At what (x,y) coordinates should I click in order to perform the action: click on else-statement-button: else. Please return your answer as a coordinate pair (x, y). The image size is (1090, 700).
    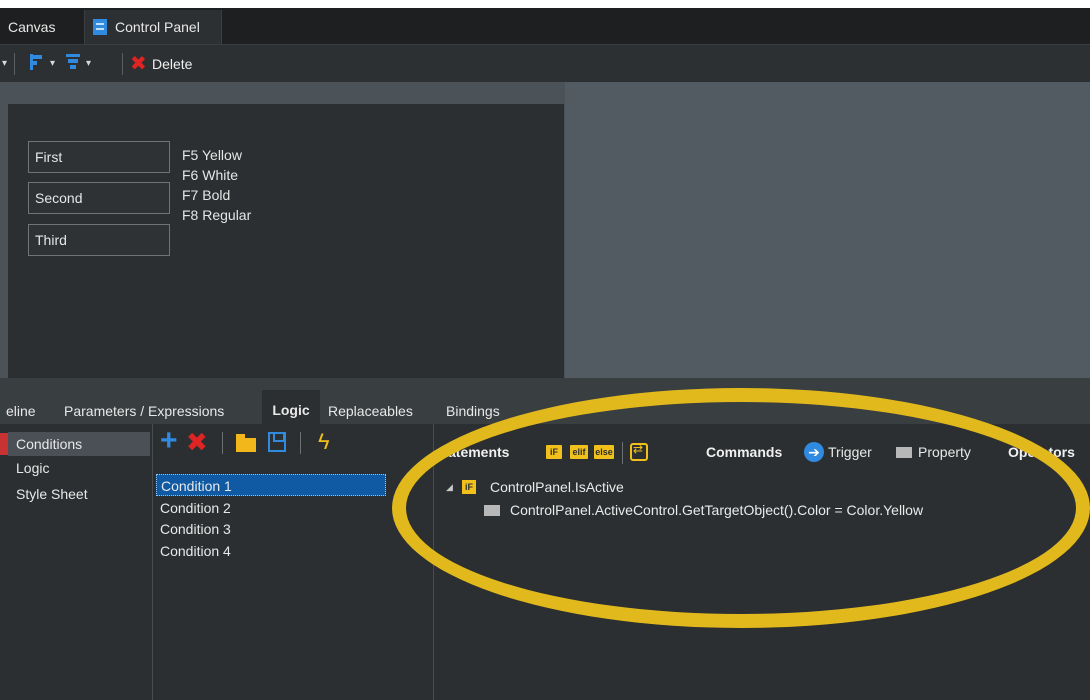
    Looking at the image, I should click on (604, 452).